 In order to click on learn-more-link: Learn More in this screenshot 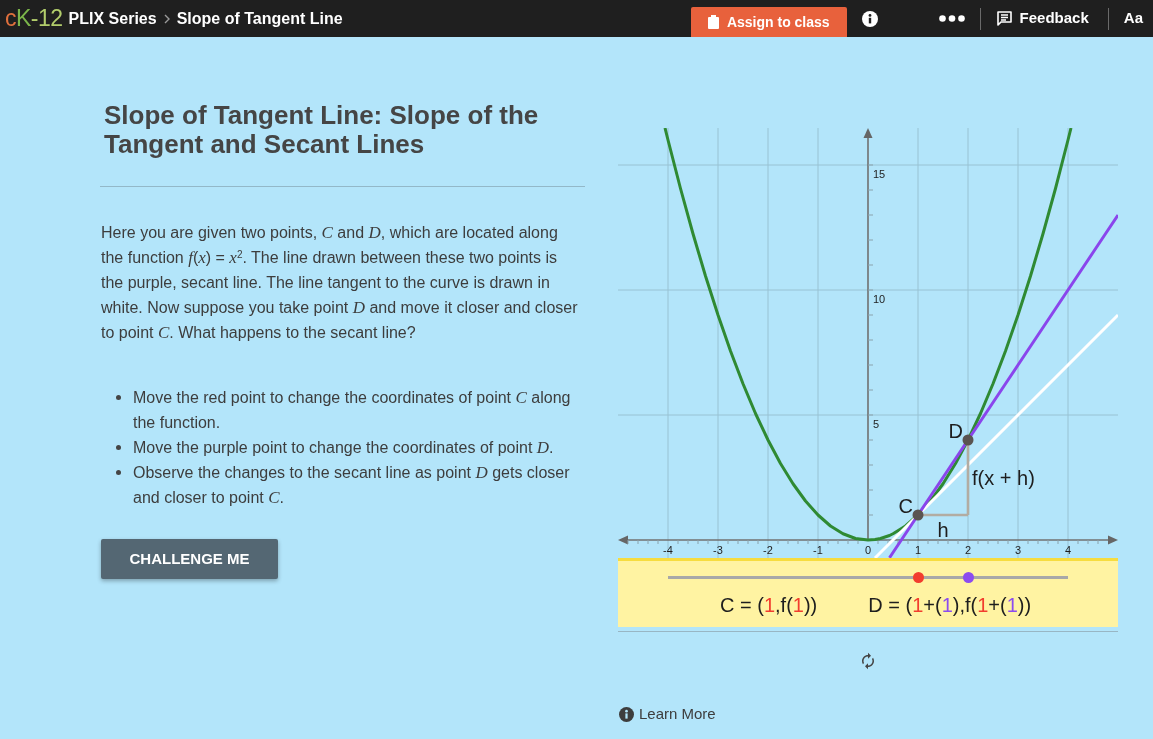, I will do `click(667, 714)`.